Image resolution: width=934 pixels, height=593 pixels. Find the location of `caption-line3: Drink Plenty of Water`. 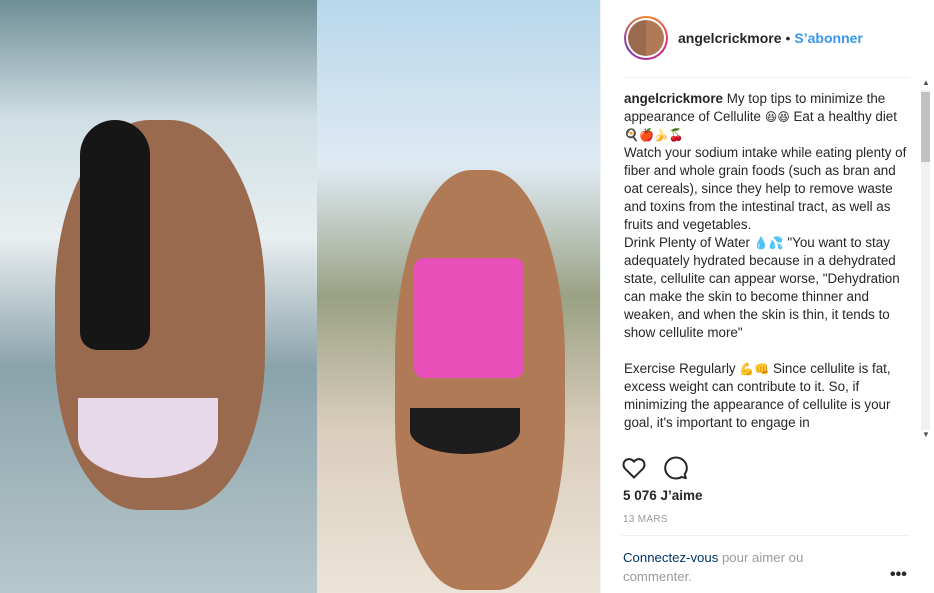

caption-line3: Drink Plenty of Water is located at coordinates (687, 242).